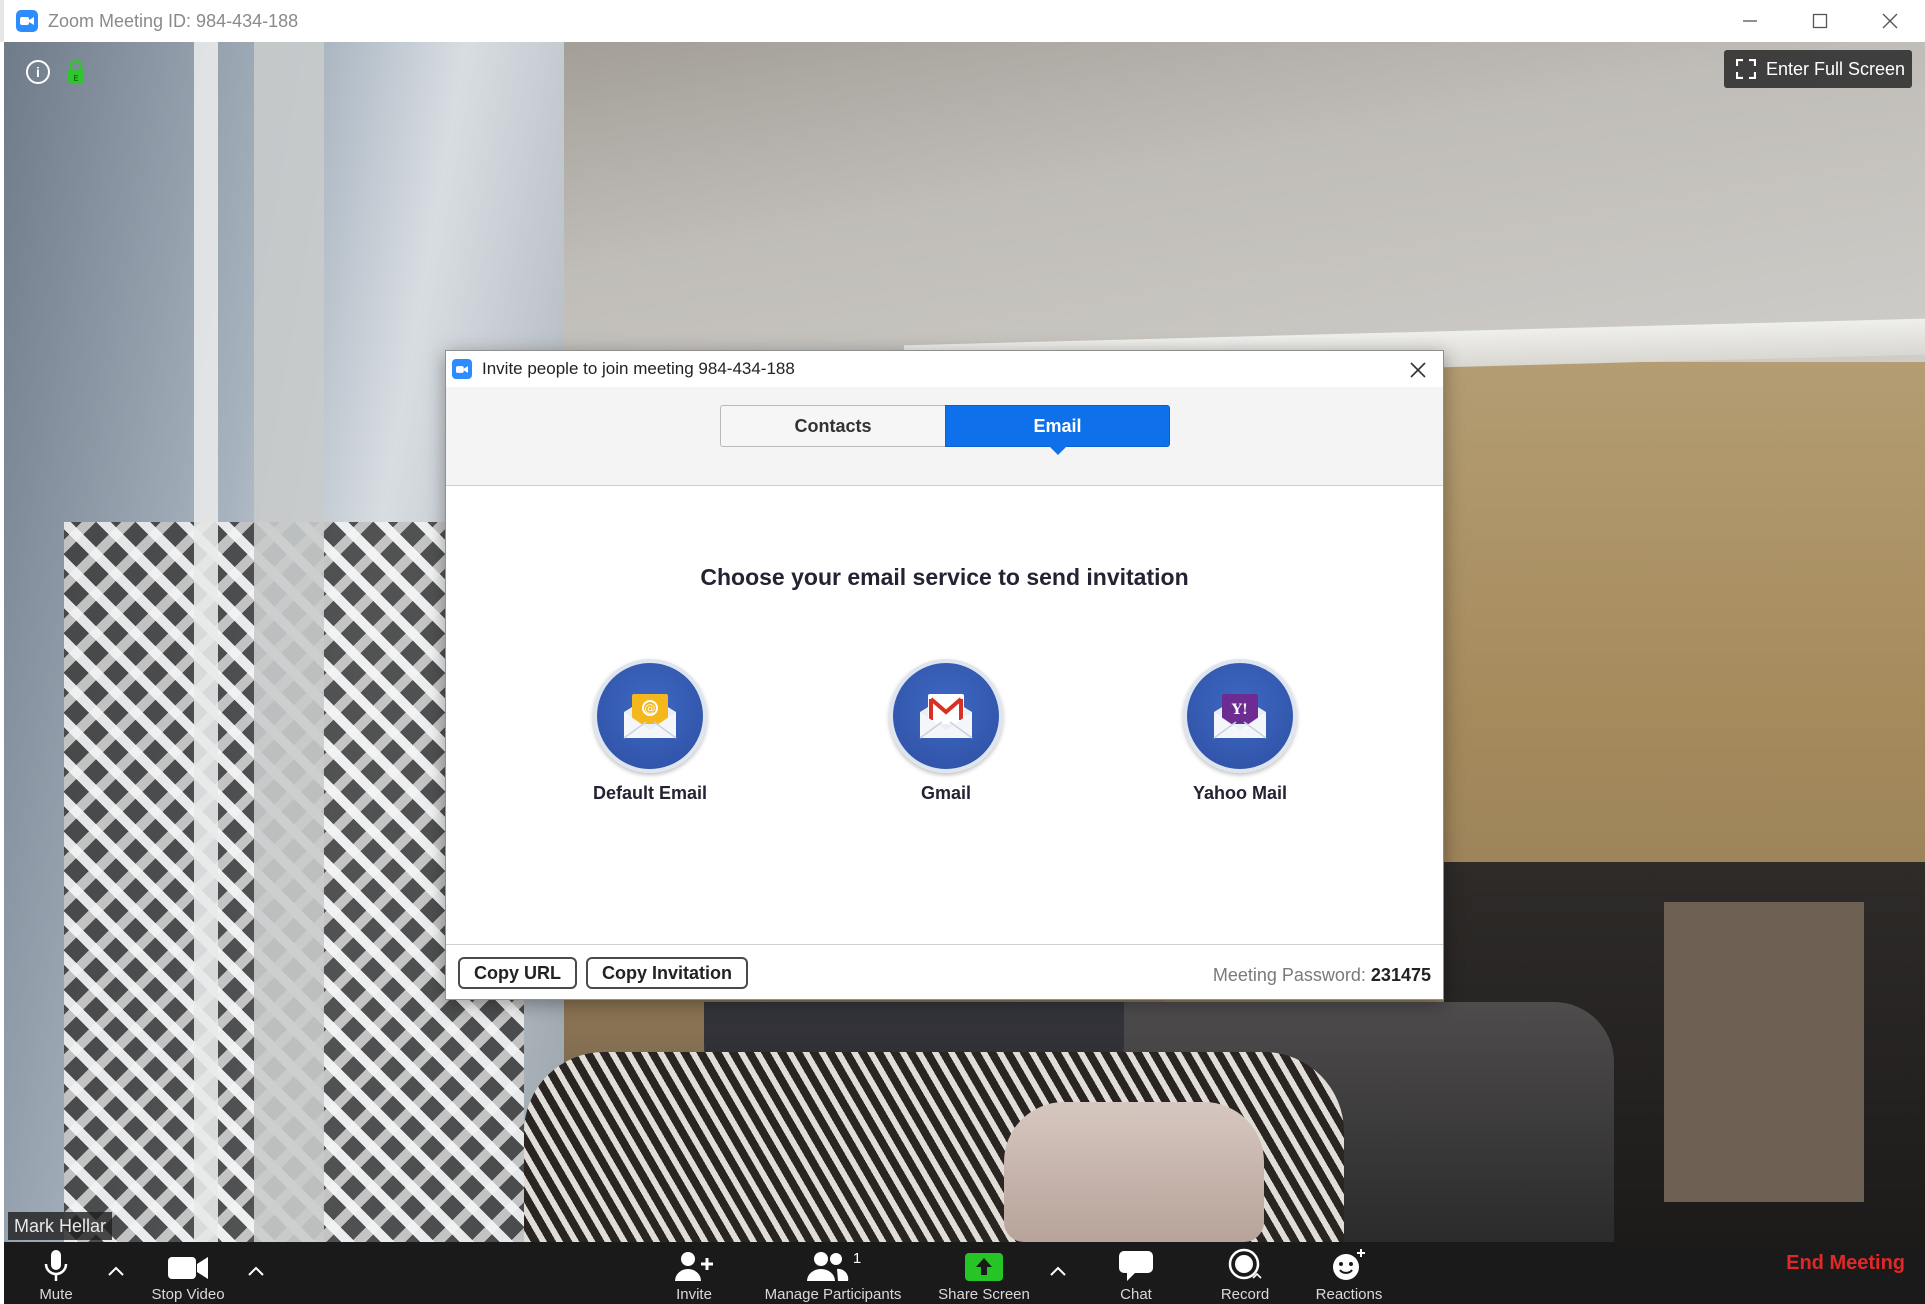  I want to click on video-background-post, so click(289, 642).